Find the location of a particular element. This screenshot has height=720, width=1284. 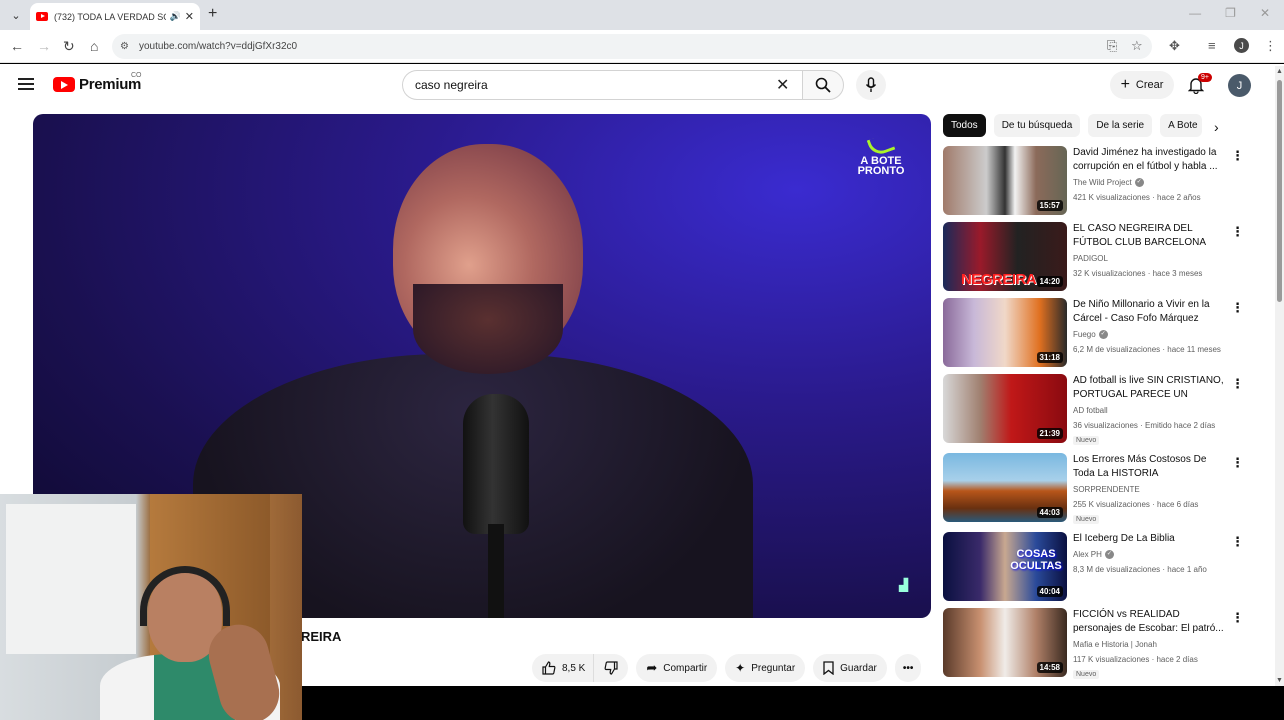

restore-icon: ❐ is located at coordinates (1230, 13).